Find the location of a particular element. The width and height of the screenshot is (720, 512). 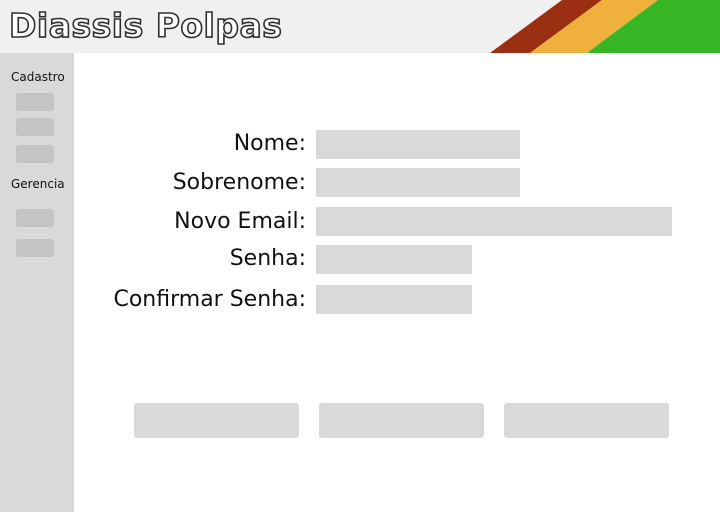

sobrenome-label: Sobrenome: is located at coordinates (239, 182).